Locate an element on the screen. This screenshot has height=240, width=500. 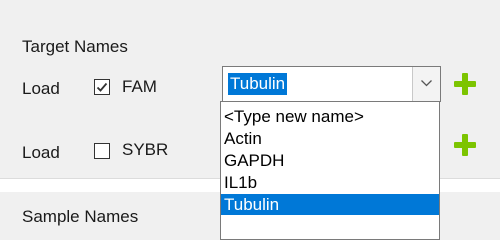
sample-names-title: Sample Names is located at coordinates (80, 216).